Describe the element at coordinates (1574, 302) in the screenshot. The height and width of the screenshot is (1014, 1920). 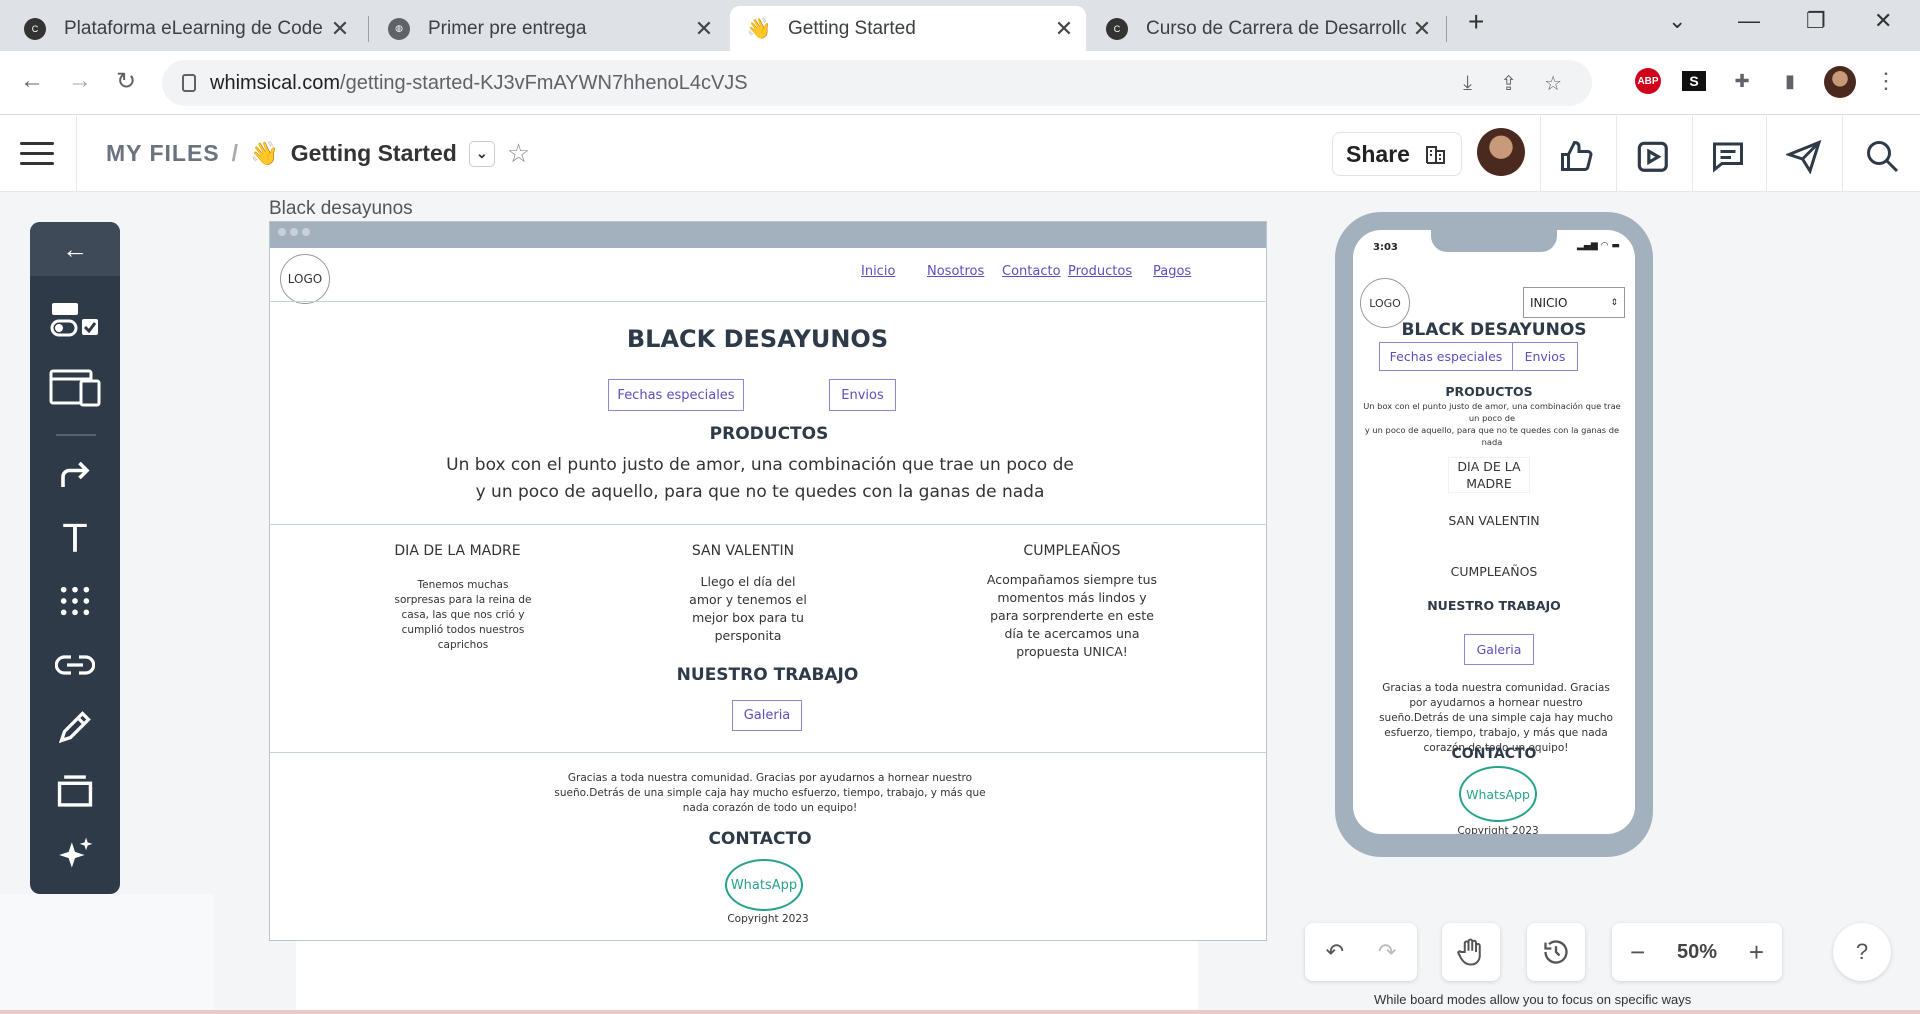
I see `mobile-nav-select: INICIO ⇕` at that location.